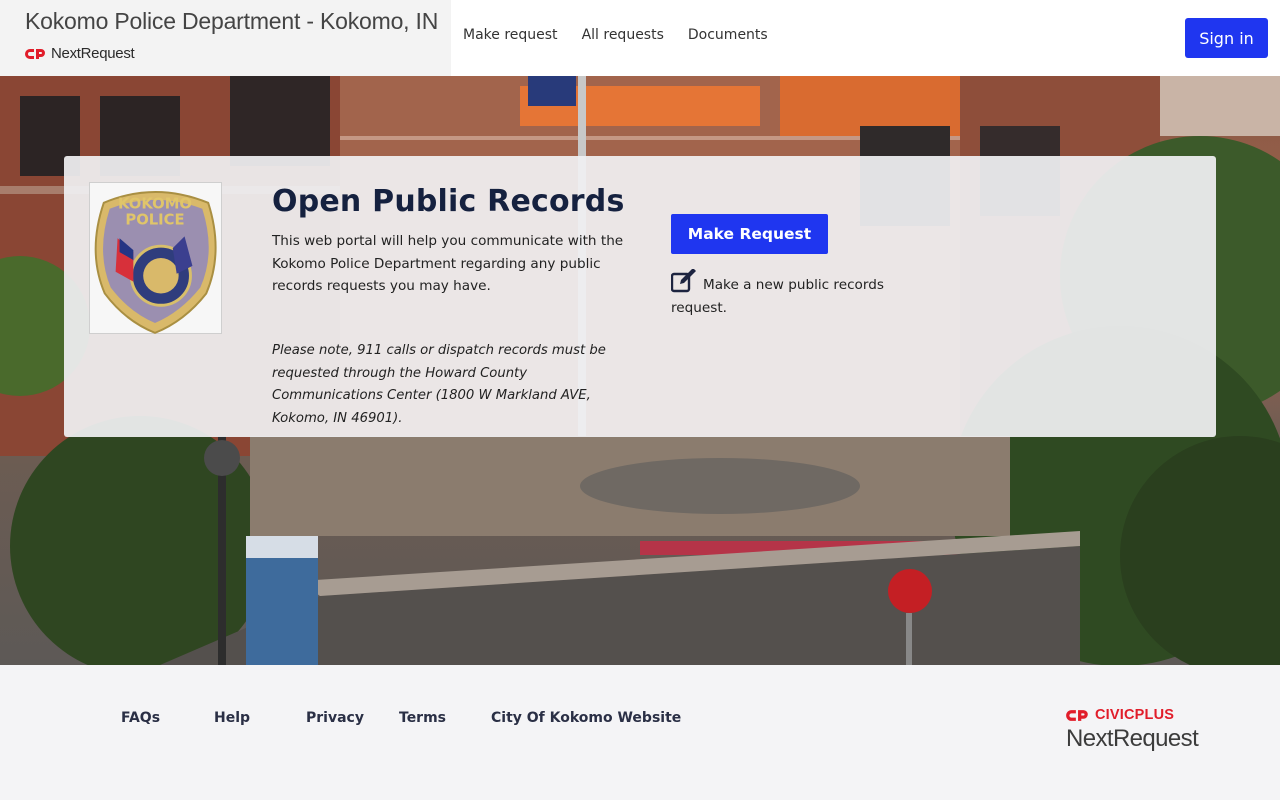  Describe the element at coordinates (510, 35) in the screenshot. I see `nav-make-request: Make request` at that location.